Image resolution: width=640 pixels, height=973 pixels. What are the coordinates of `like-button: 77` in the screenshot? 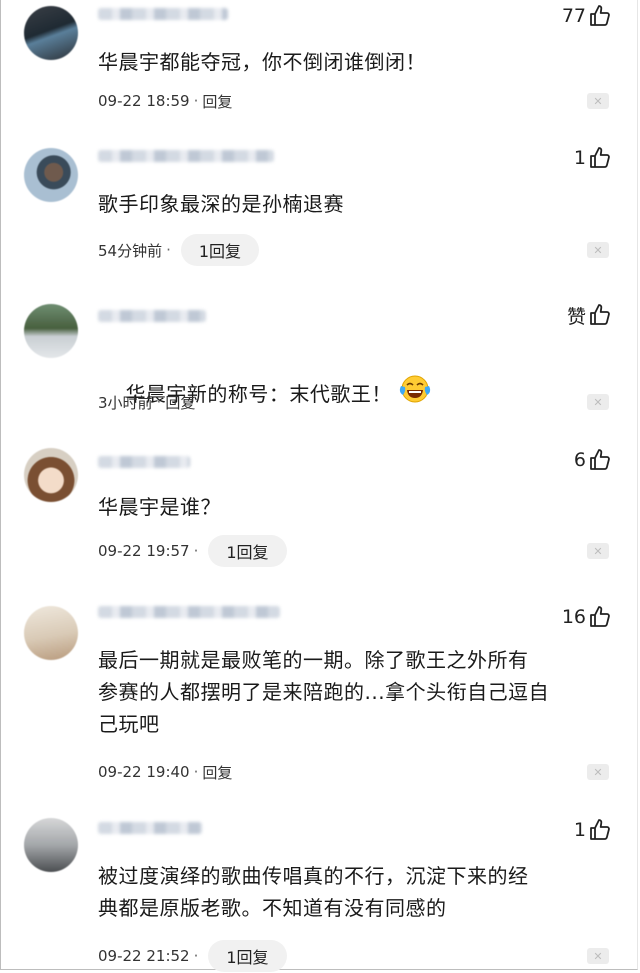 It's located at (587, 16).